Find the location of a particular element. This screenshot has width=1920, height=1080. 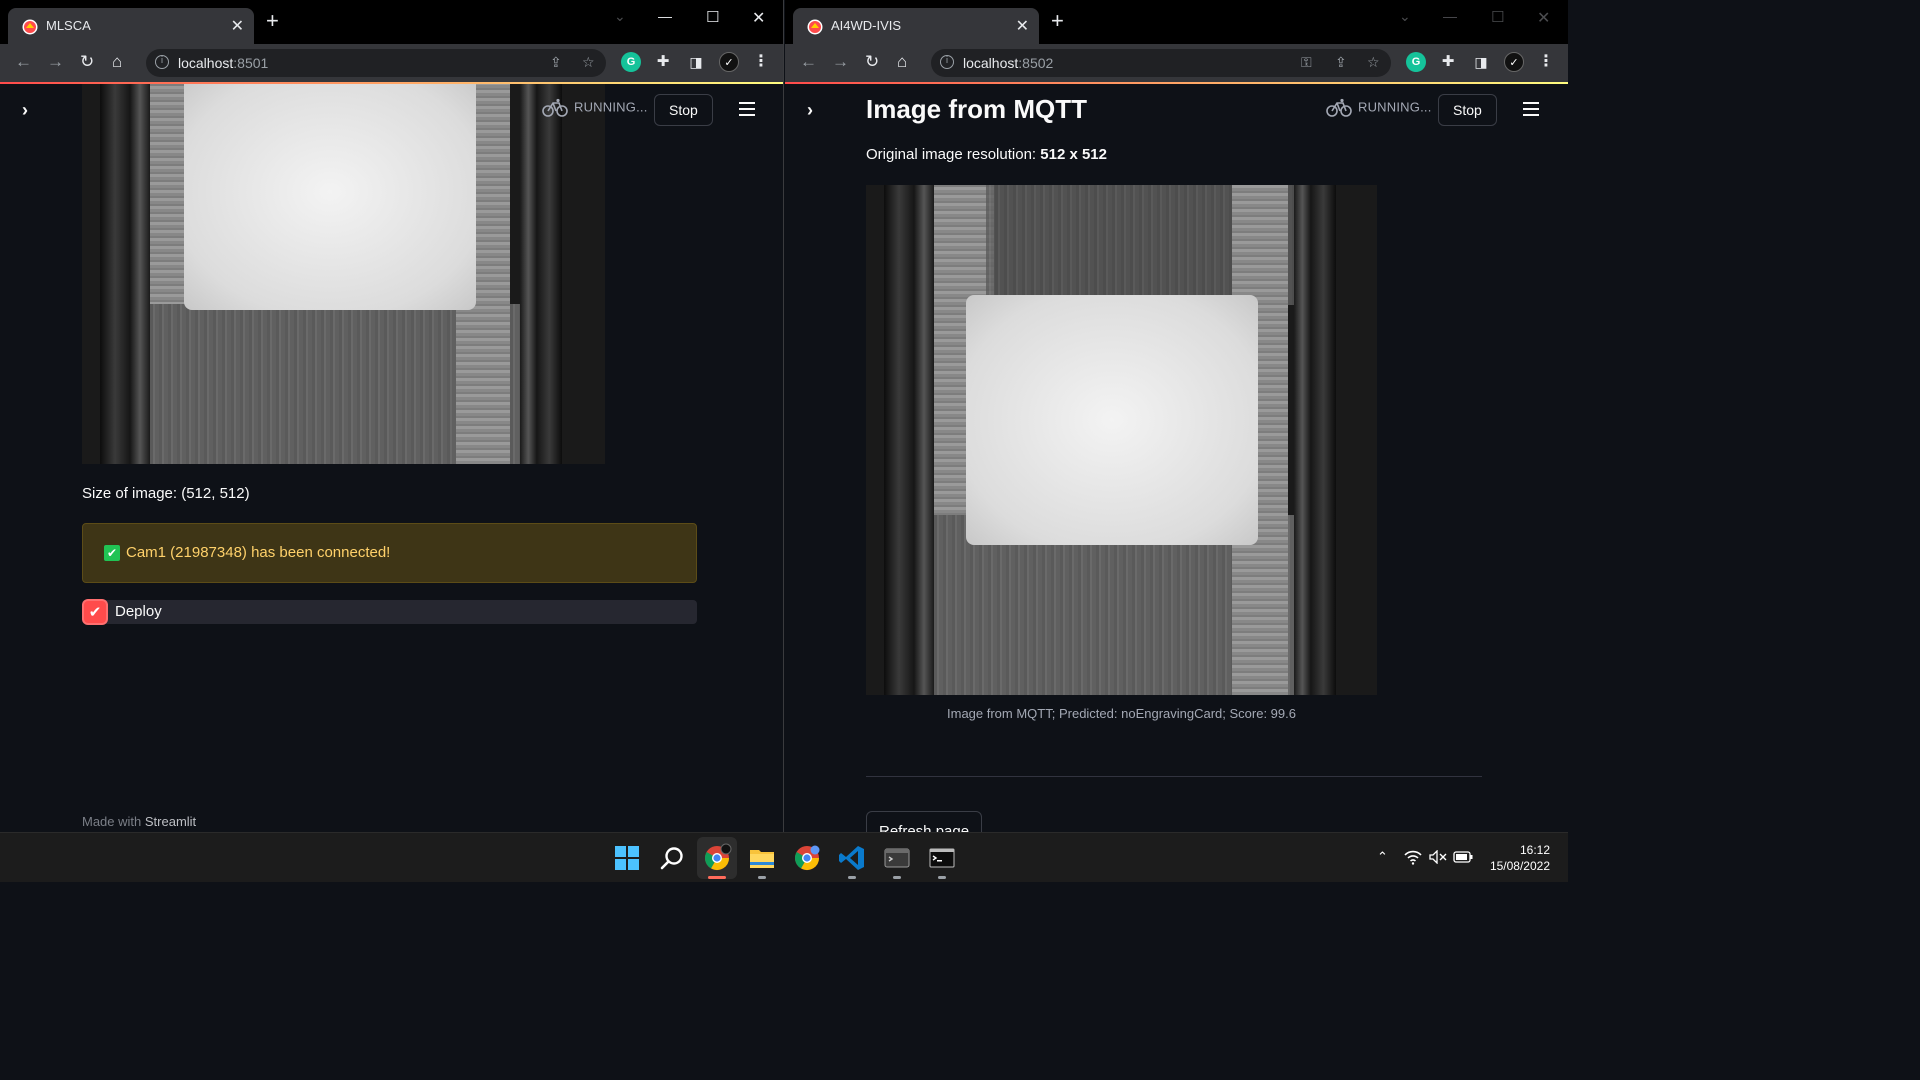

page-title: Image from MQTT is located at coordinates (977, 109).